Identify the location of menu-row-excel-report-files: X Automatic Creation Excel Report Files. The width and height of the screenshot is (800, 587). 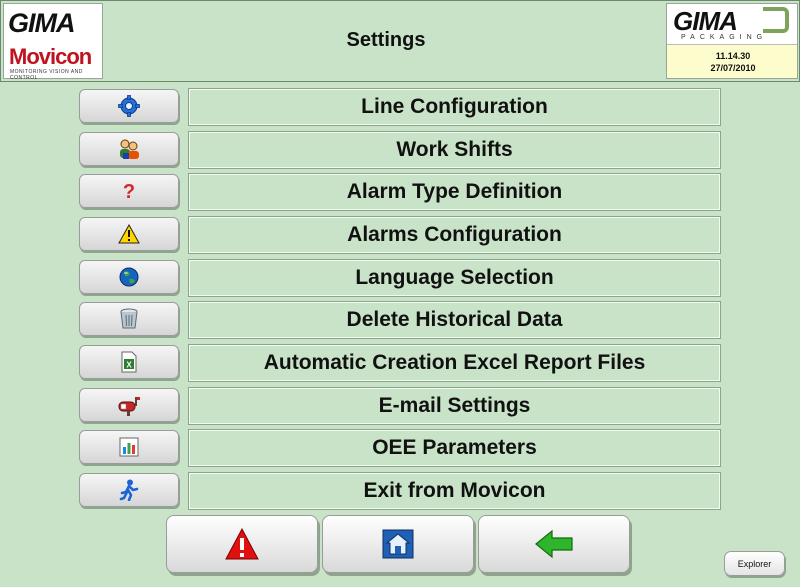
(400, 363).